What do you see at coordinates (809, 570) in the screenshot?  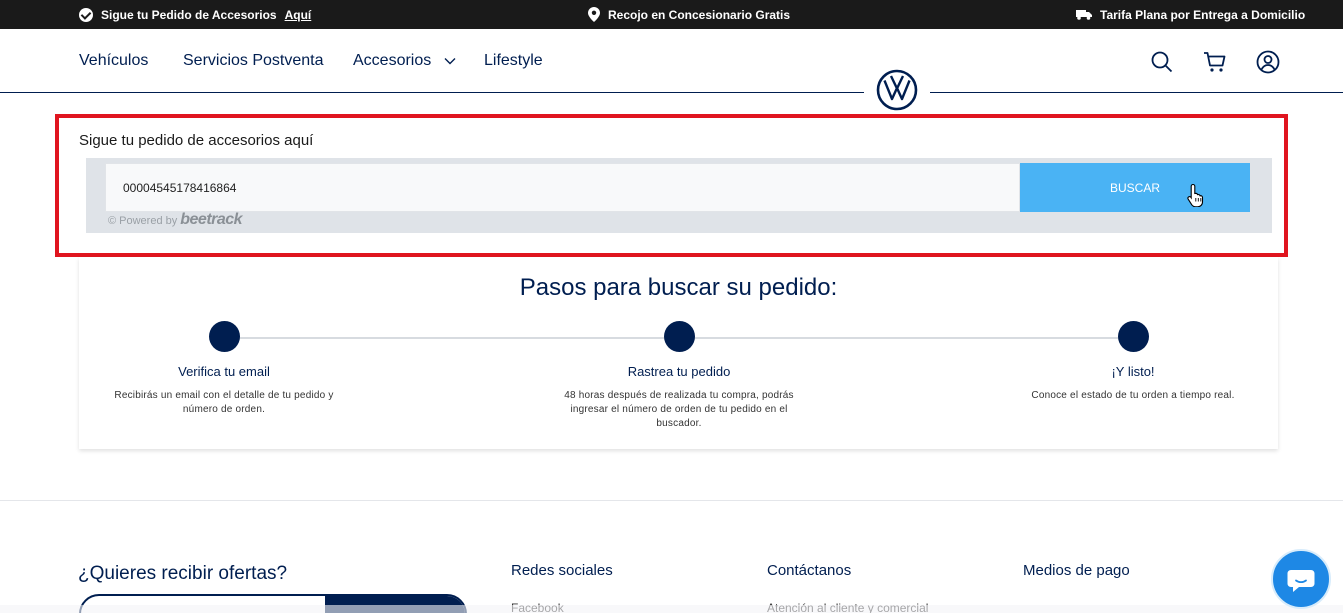 I see `footer-contact-heading: Contáctanos` at bounding box center [809, 570].